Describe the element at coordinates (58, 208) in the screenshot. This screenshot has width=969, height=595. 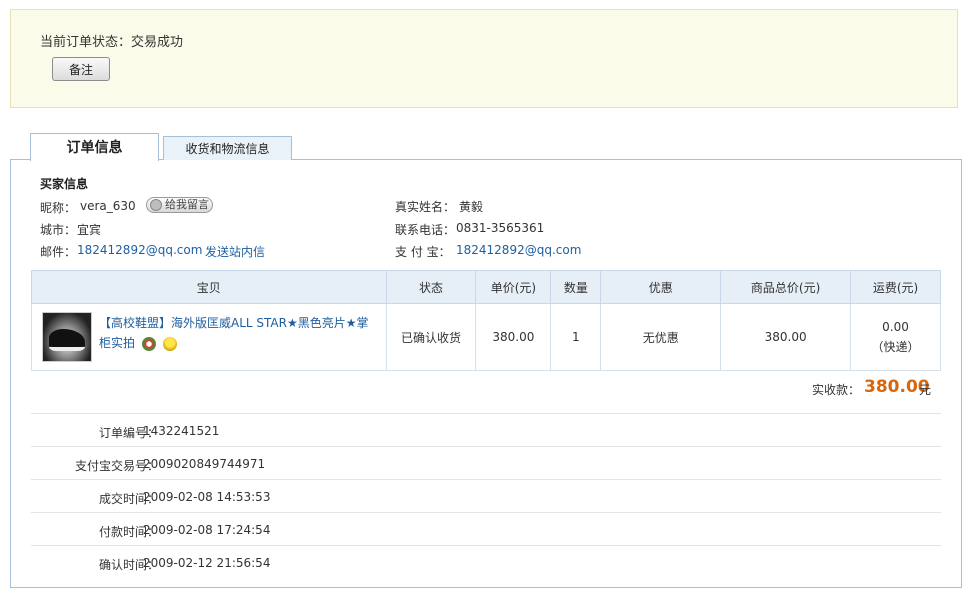
I see `nickname-label: 昵称：` at that location.